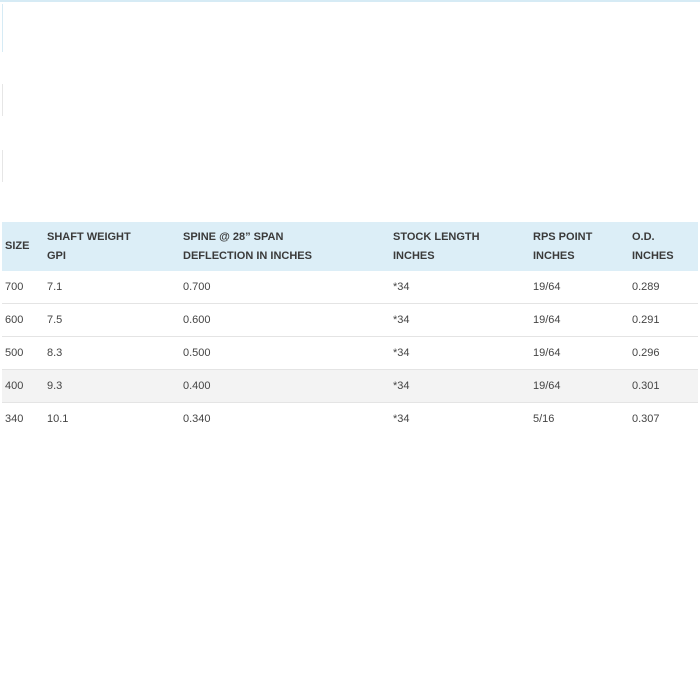 Image resolution: width=700 pixels, height=700 pixels. Describe the element at coordinates (663, 353) in the screenshot. I see `cell-od: 0.296` at that location.